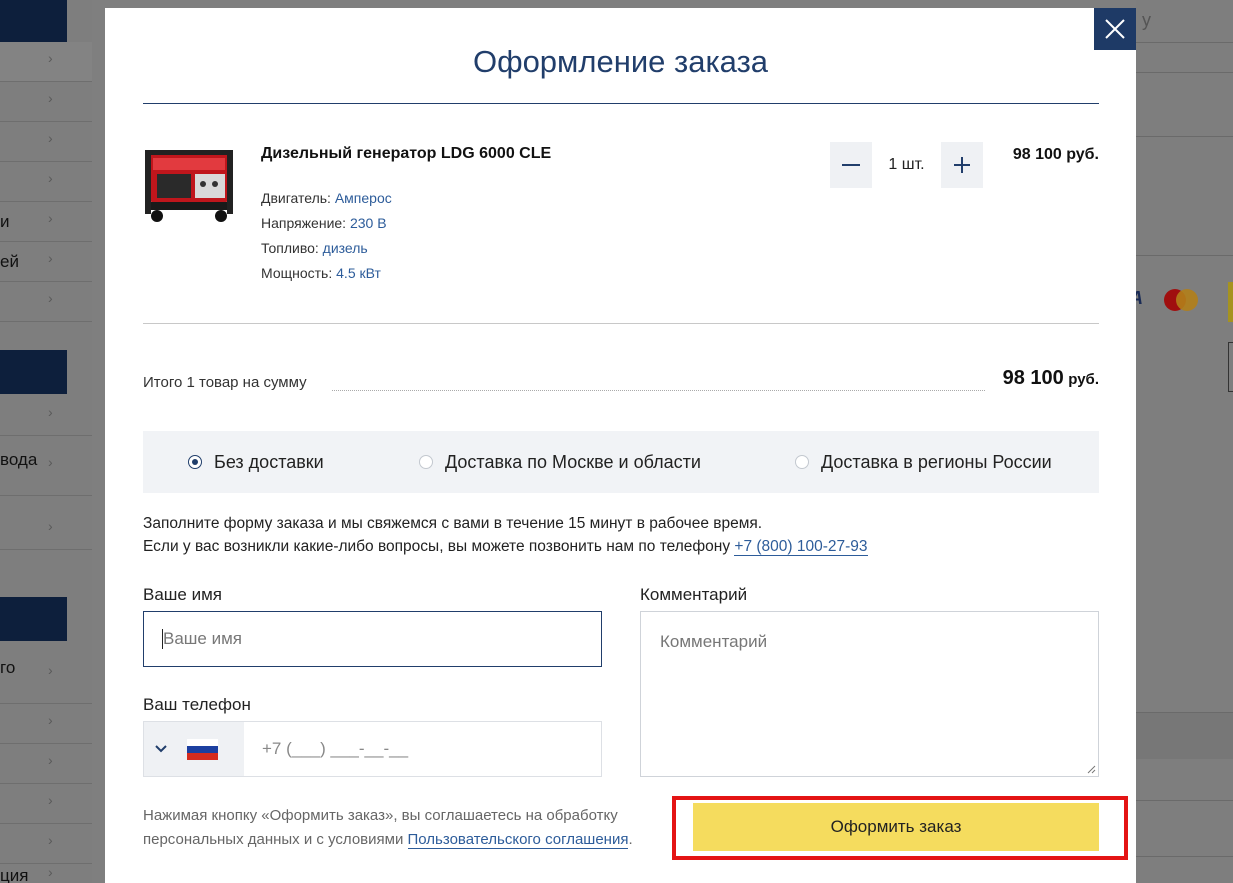 This screenshot has height=883, width=1233. Describe the element at coordinates (658, 390) in the screenshot. I see `total-dots` at that location.